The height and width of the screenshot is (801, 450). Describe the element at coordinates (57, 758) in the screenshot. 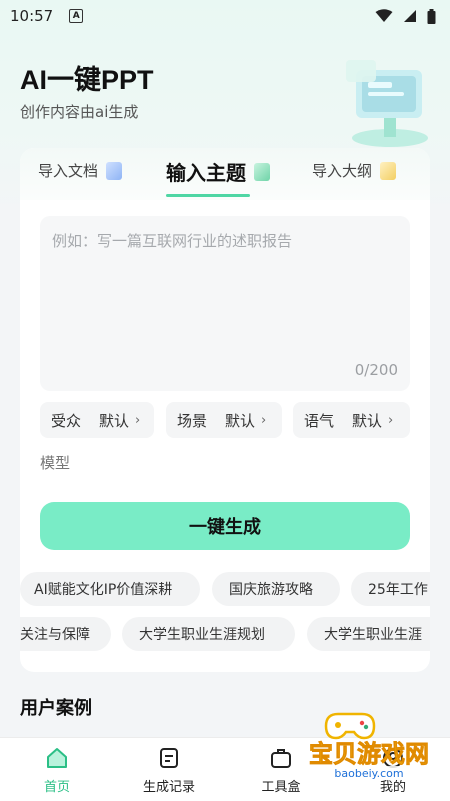

I see `home-icon` at that location.